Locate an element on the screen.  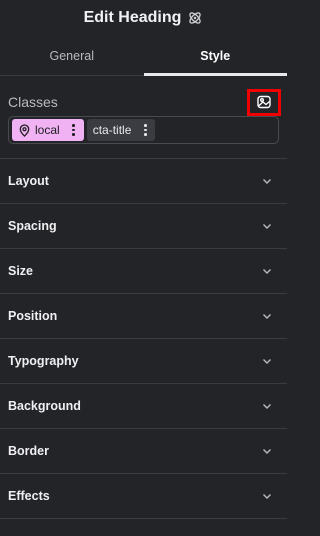
class-chip-label: cta-title is located at coordinates (112, 130).